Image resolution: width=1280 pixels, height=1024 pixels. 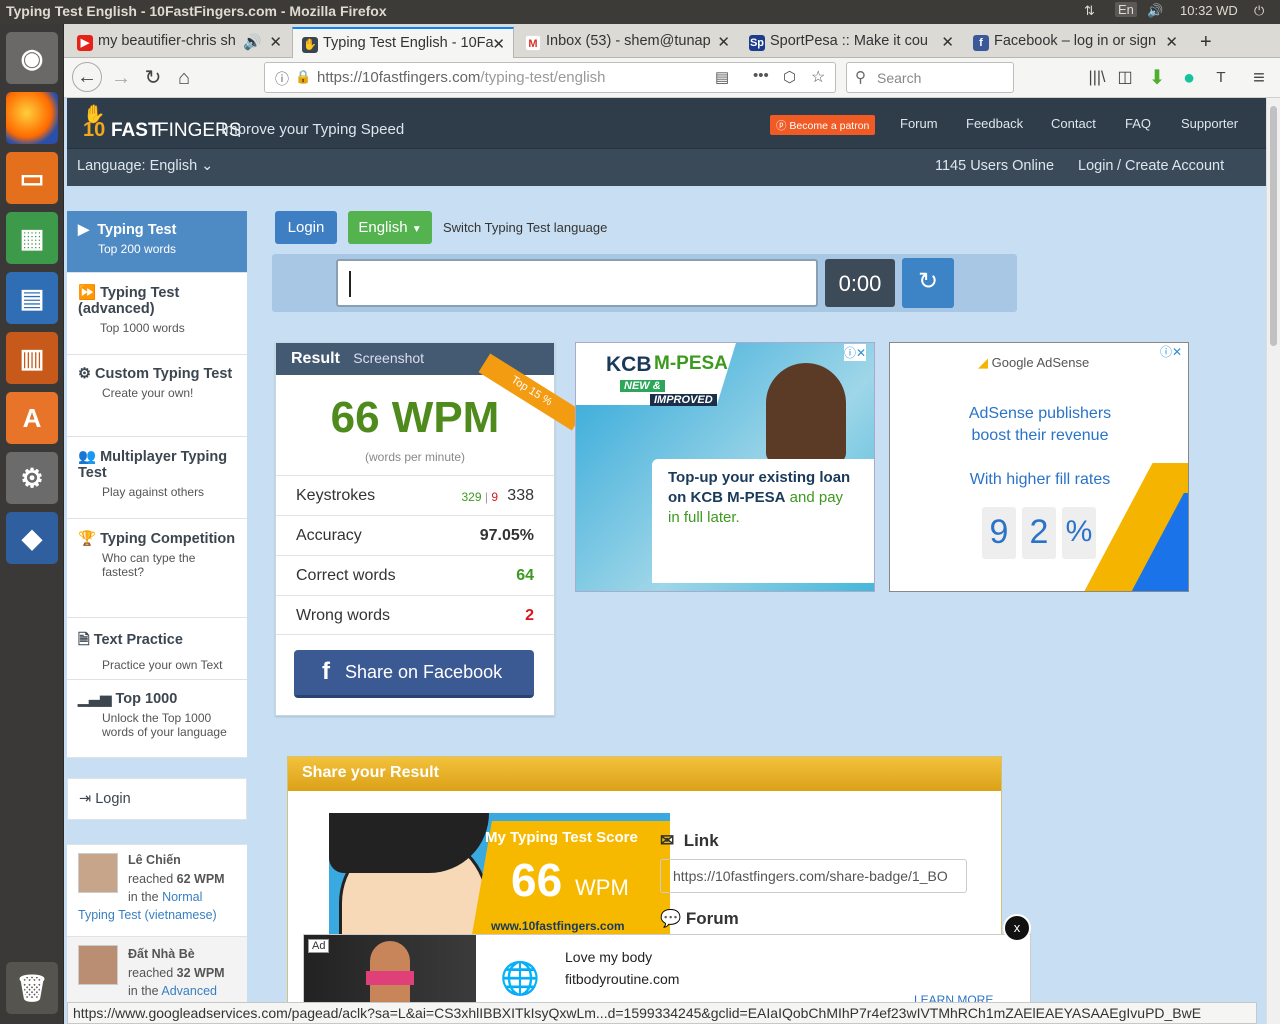 What do you see at coordinates (383, 227) in the screenshot?
I see `language-dropdown-label: English` at bounding box center [383, 227].